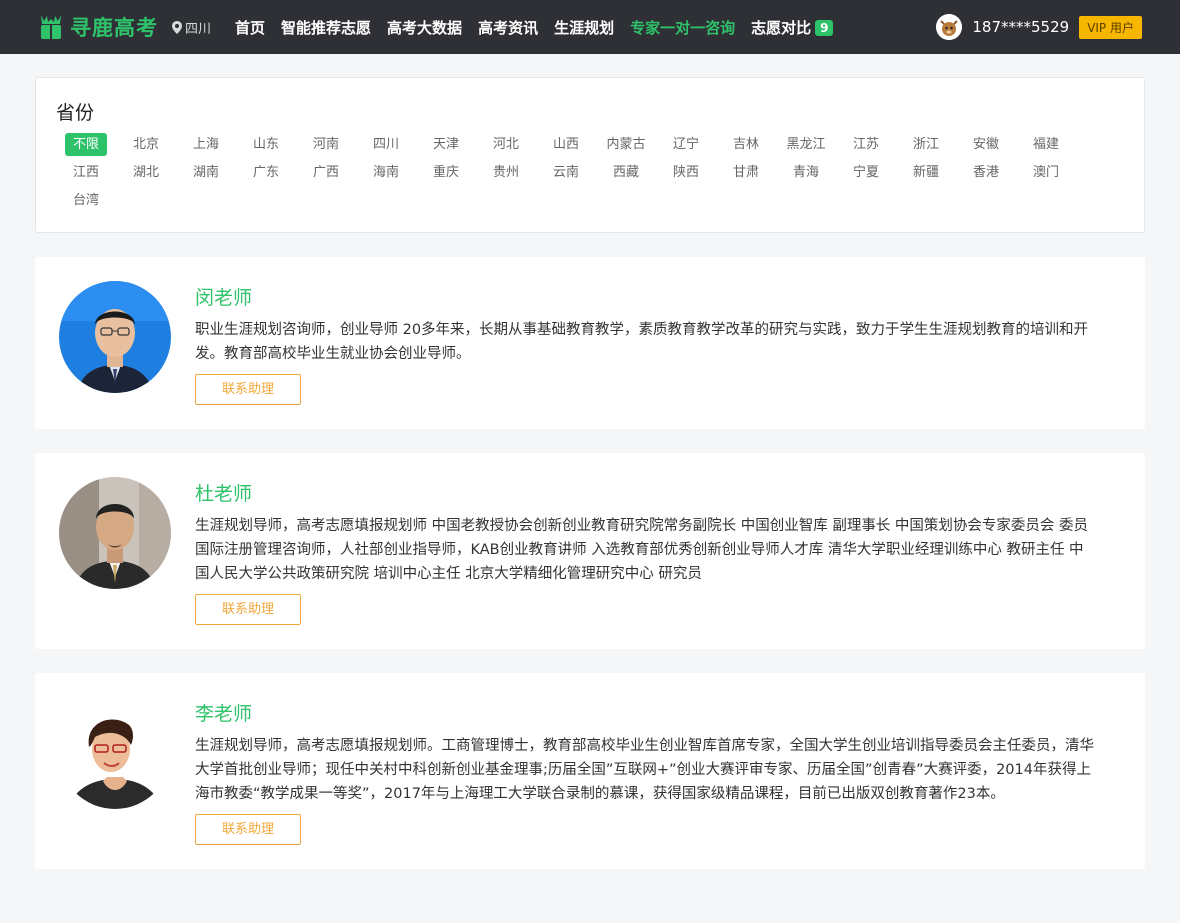  I want to click on province-option-label: 吉林, so click(745, 144).